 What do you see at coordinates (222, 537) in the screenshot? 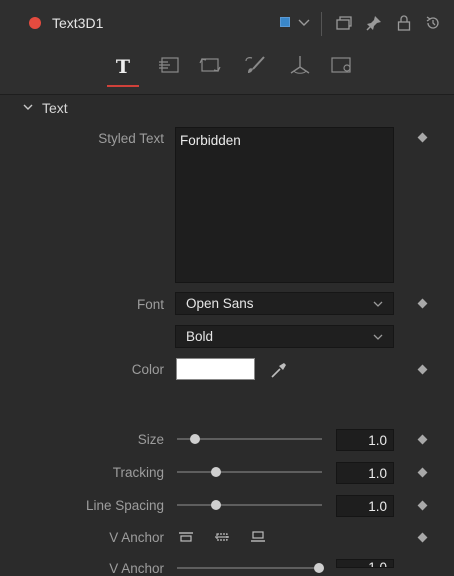
I see `anchor-middle-icon` at bounding box center [222, 537].